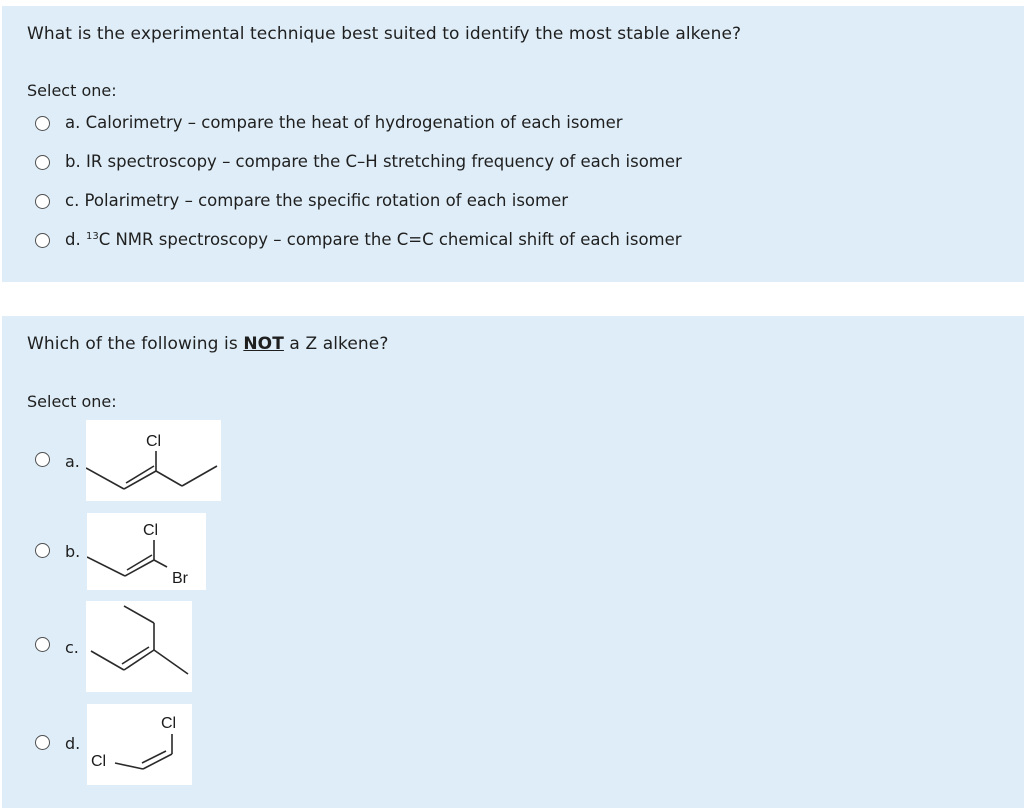 This screenshot has height=808, width=1024. I want to click on option-d-structure-image: Cl Cl, so click(139, 744).